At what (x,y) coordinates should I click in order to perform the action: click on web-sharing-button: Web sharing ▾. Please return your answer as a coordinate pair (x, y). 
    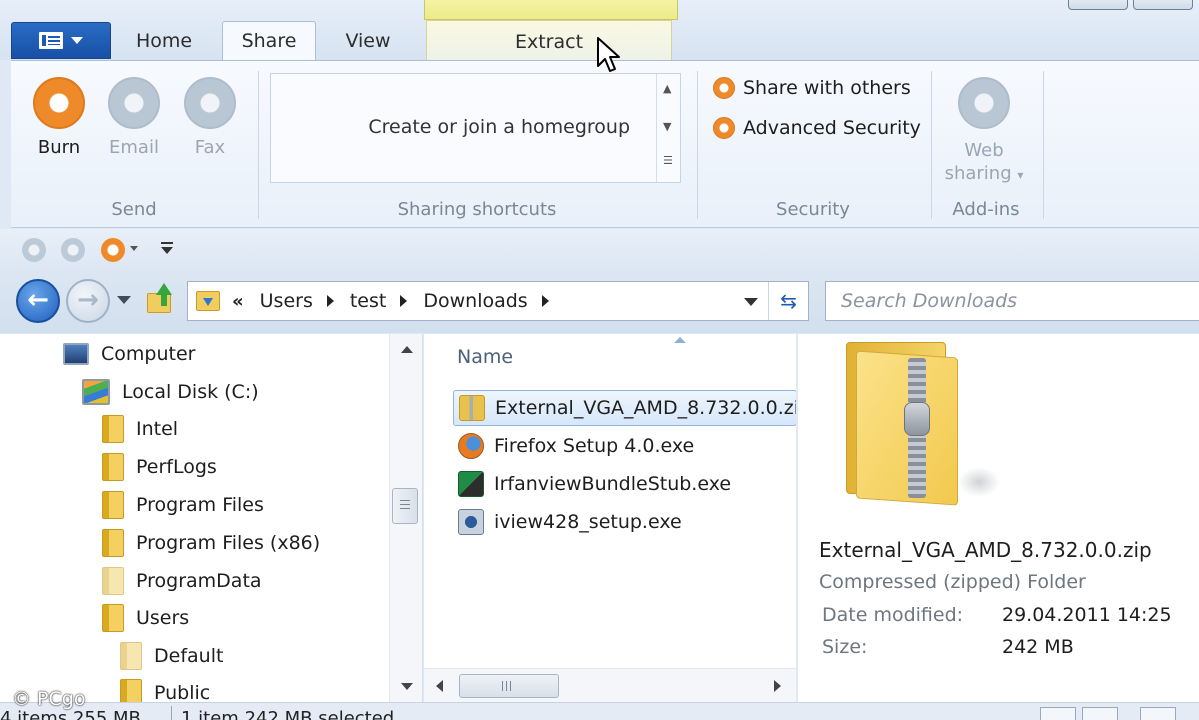
    Looking at the image, I should click on (984, 132).